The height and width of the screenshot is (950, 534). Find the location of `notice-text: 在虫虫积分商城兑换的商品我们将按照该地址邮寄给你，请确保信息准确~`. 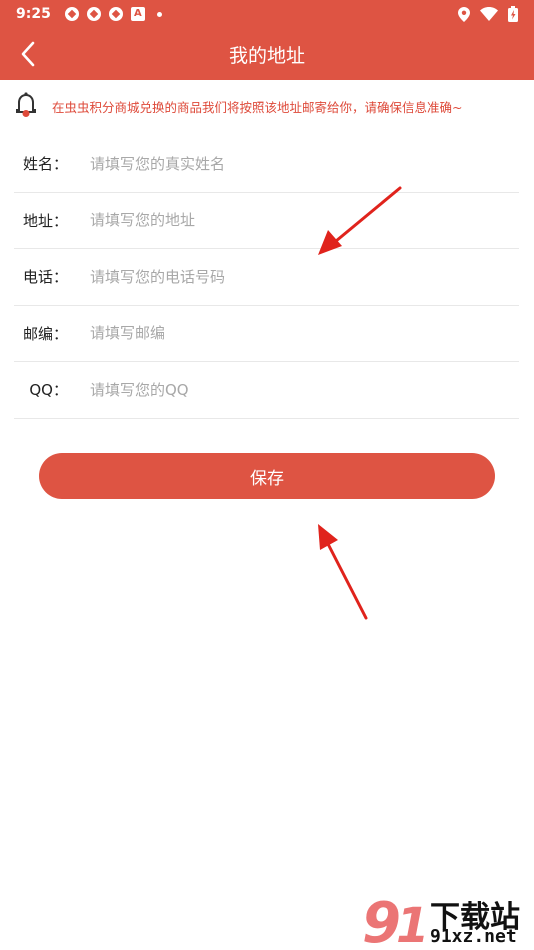

notice-text: 在虫虫积分商城兑换的商品我们将按照该地址邮寄给你，请确保信息准确~ is located at coordinates (257, 107).